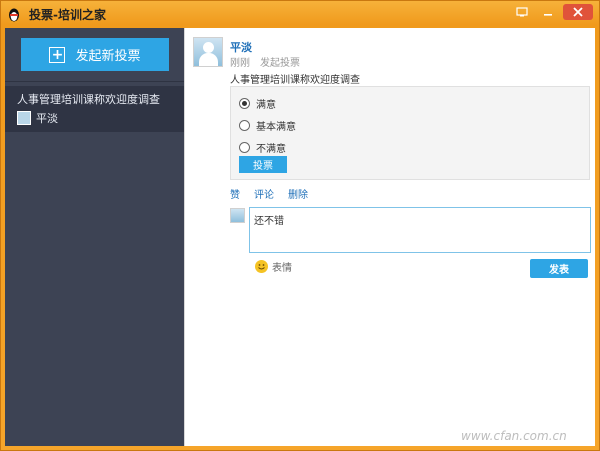 The width and height of the screenshot is (600, 451). I want to click on qq-penguin-icon, so click(14, 15).